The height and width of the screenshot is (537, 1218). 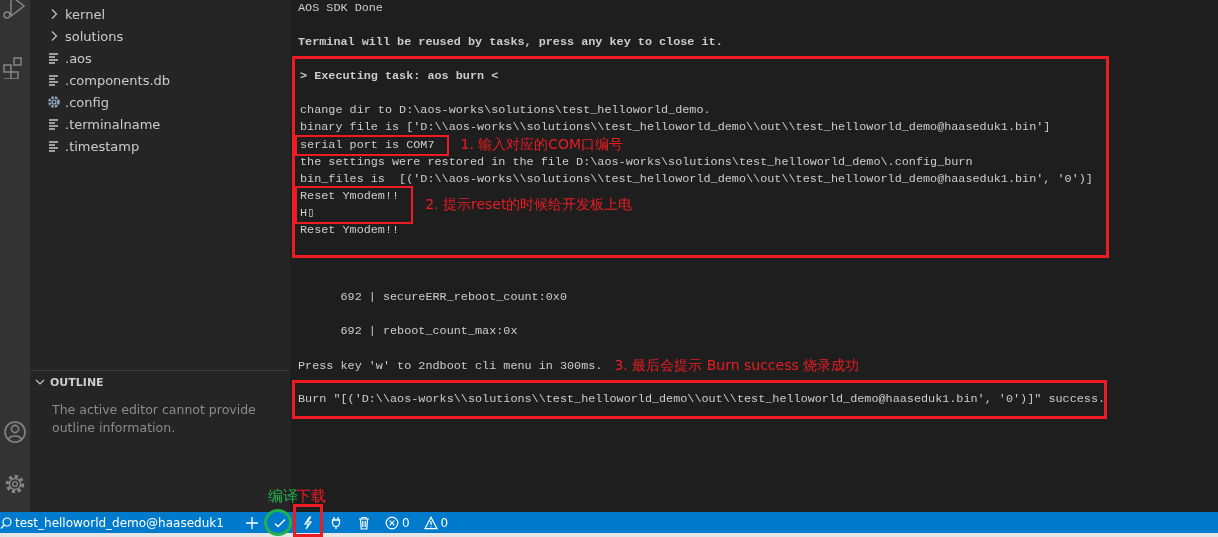 I want to click on annotation-note: 2. 提示reset的时候给开发板上电, so click(x=529, y=205).